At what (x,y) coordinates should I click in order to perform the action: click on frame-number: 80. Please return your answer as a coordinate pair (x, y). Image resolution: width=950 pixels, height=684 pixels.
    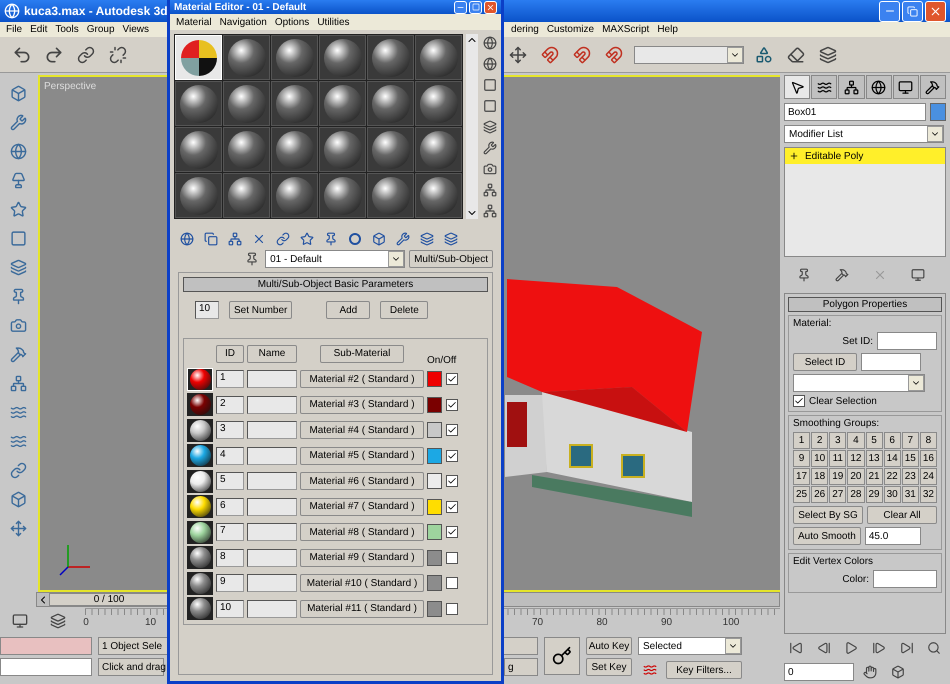
    Looking at the image, I should click on (602, 622).